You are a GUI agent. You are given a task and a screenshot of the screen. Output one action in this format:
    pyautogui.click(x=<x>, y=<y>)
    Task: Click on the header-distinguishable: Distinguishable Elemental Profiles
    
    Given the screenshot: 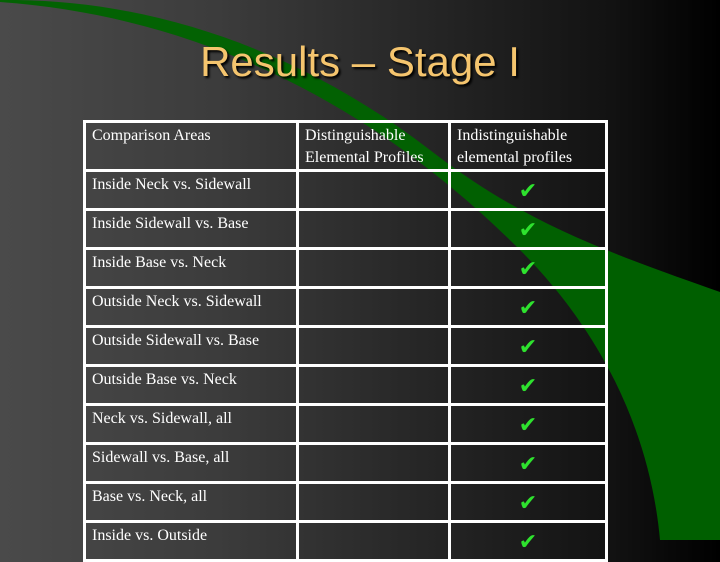 What is the action you would take?
    pyautogui.click(x=373, y=146)
    